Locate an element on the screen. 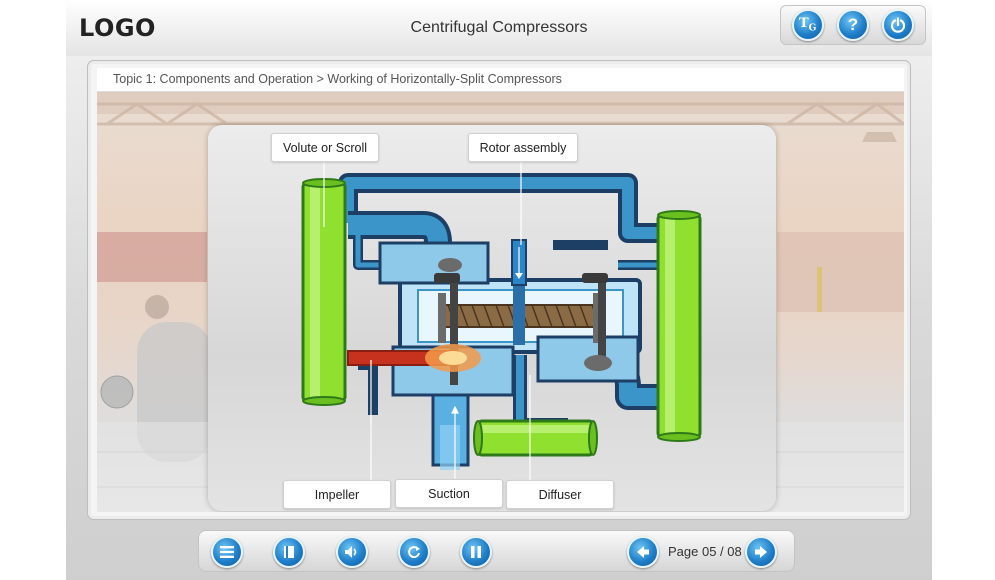 The height and width of the screenshot is (580, 995). help-button: ? is located at coordinates (852, 25).